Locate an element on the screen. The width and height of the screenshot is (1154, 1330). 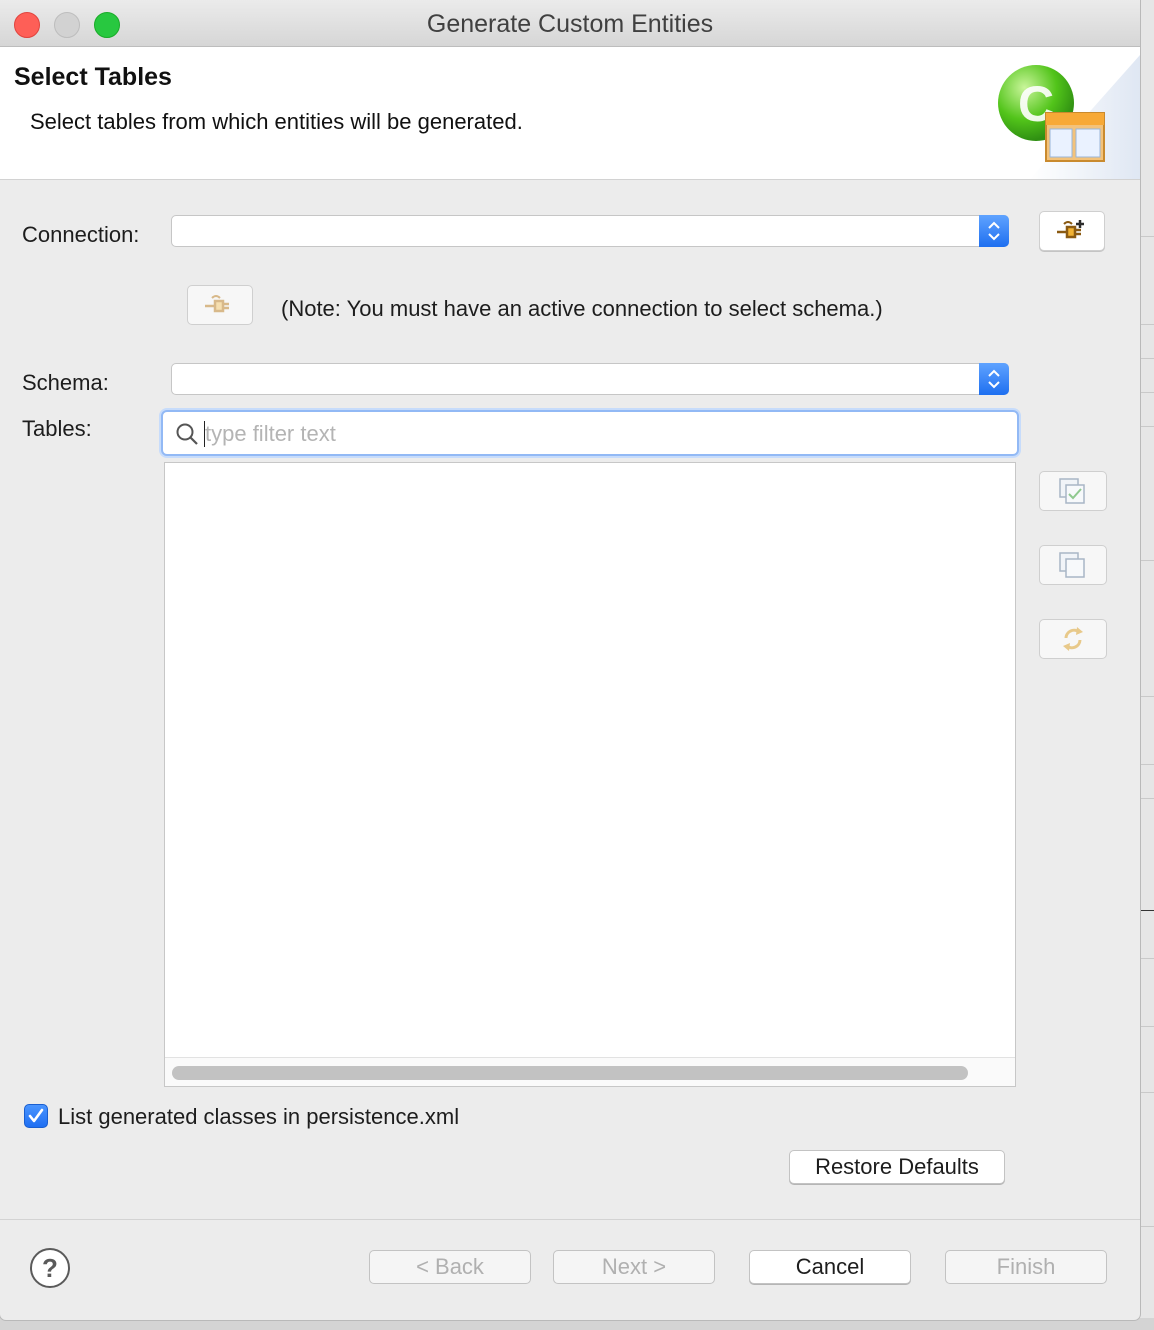
next-button: Next > is located at coordinates (634, 1267).